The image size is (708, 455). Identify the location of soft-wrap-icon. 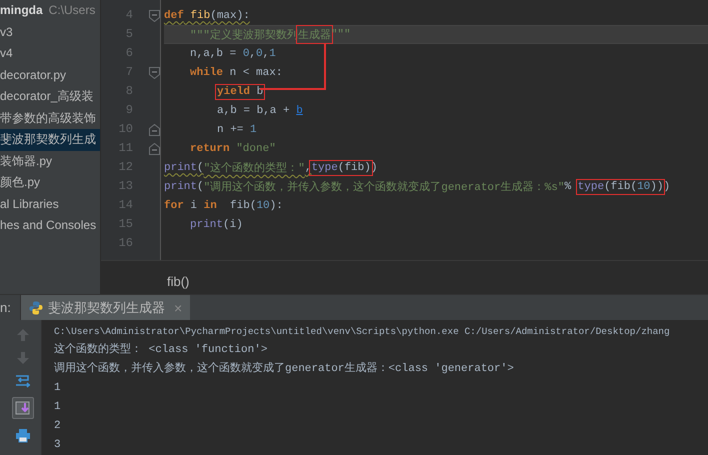
(22, 381).